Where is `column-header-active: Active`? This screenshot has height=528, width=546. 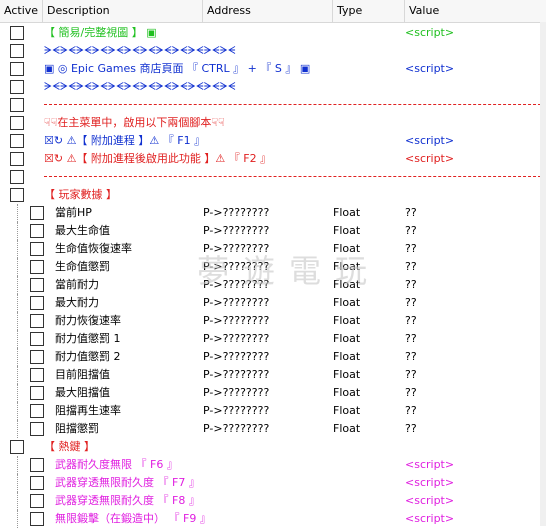
column-header-active: Active is located at coordinates (21, 11).